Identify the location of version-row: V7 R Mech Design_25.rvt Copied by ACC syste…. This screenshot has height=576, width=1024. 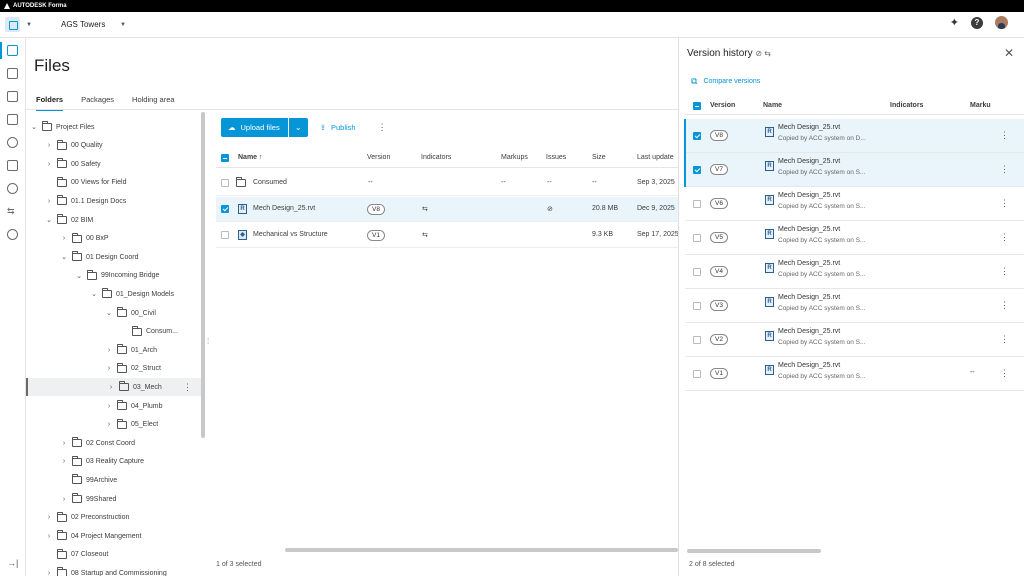
(854, 170).